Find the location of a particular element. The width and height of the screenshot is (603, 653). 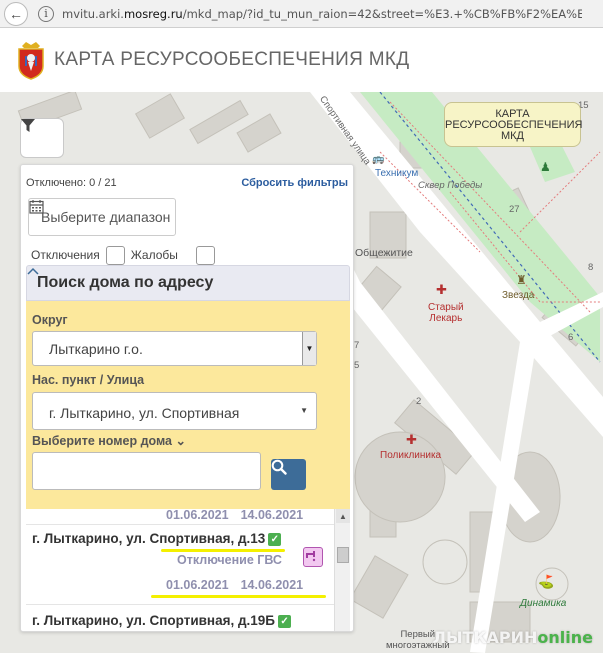

house-number: 27 is located at coordinates (514, 209).